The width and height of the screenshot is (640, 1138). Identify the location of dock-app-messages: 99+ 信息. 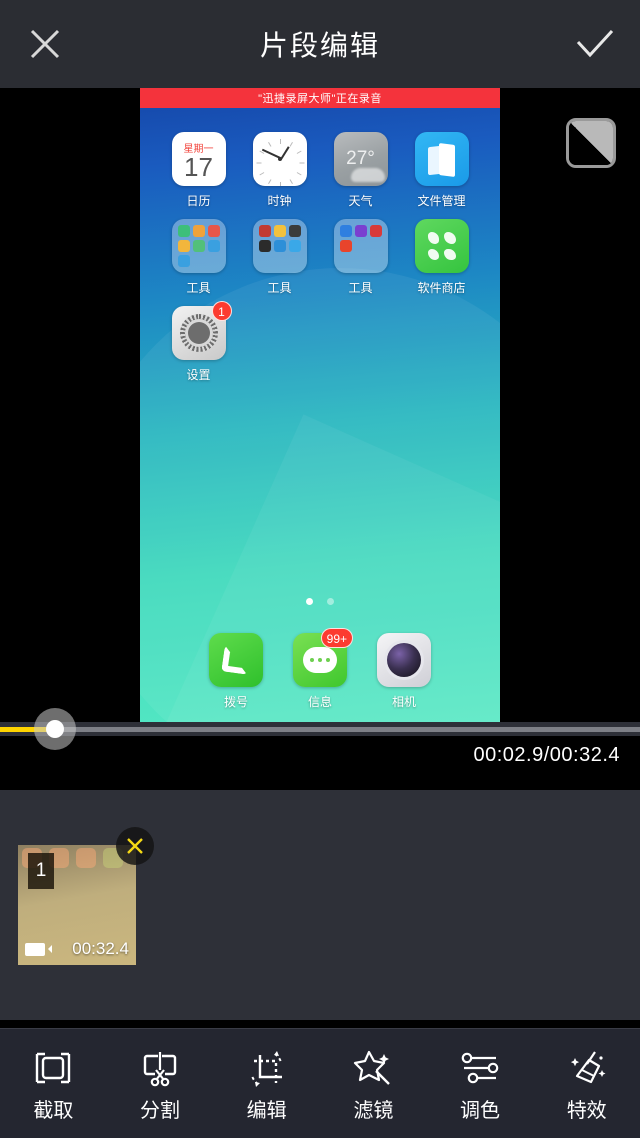
(320, 666).